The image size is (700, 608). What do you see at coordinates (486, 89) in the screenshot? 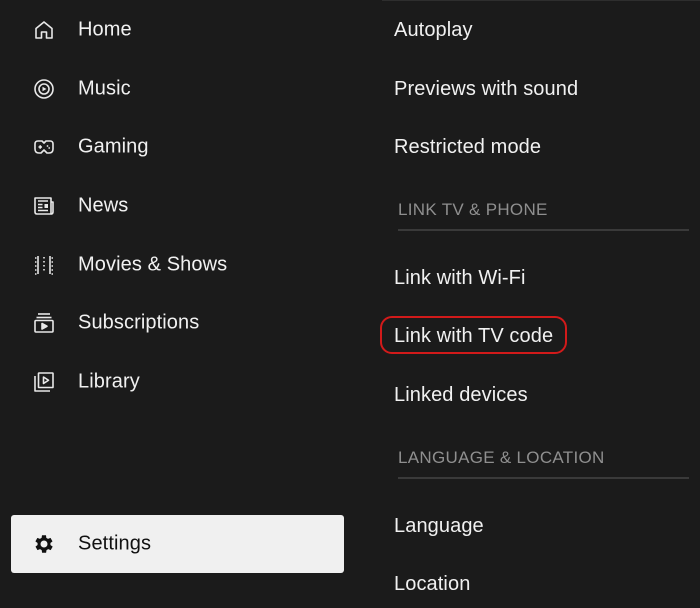
I see `settings-item-previews-with-sound: Previews with sound` at bounding box center [486, 89].